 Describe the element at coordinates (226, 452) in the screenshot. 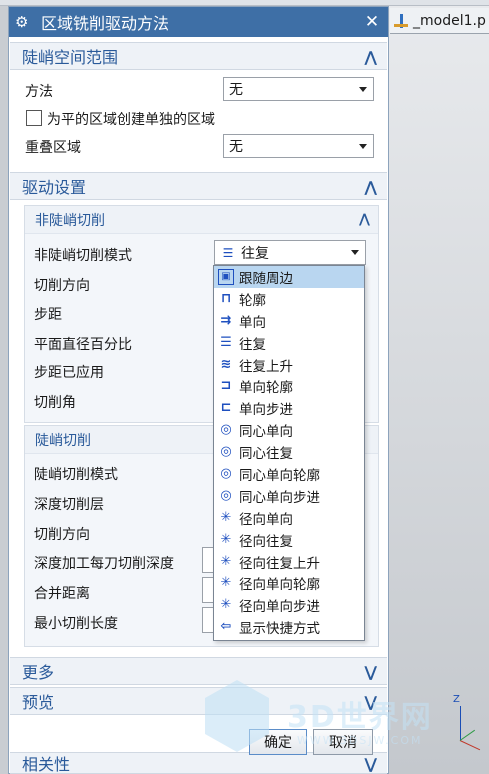

I see `concentric-zig-zag-icon: ◎` at that location.